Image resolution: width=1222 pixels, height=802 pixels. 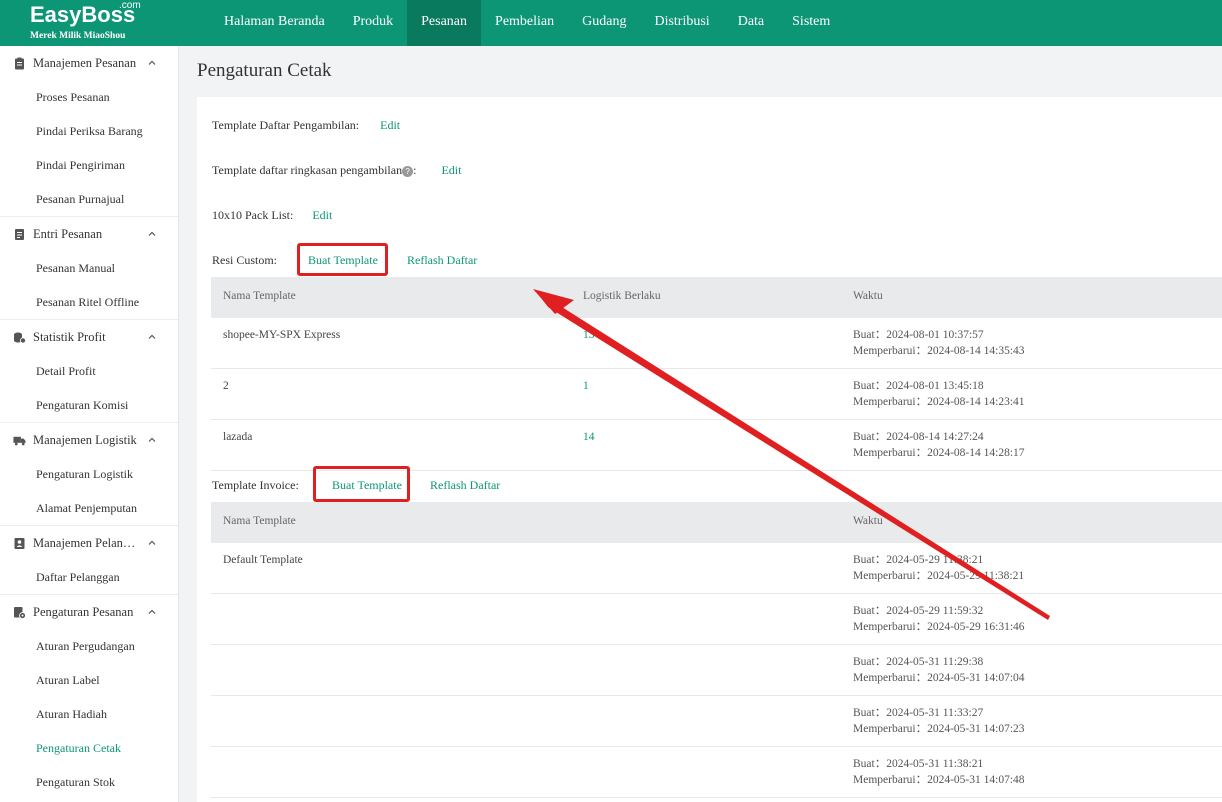 I want to click on sidebar-item-offline-retail: Pesanan Ritel Offline, so click(x=89, y=302).